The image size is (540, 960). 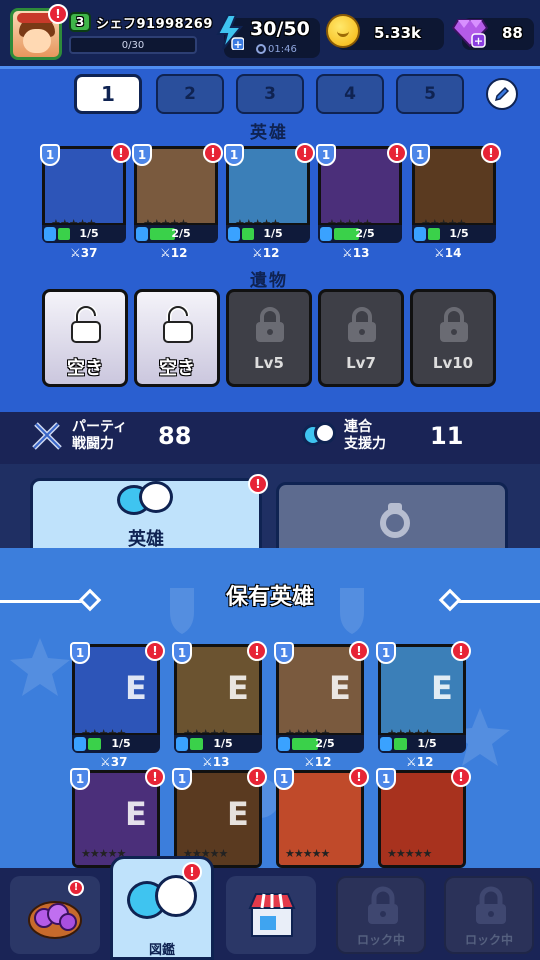 What do you see at coordinates (430, 94) in the screenshot?
I see `party-slot-tab-5: 5` at bounding box center [430, 94].